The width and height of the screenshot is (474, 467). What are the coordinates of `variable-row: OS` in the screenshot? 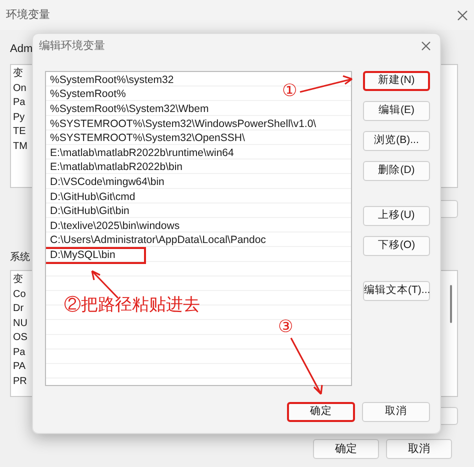 It's located at (20, 338).